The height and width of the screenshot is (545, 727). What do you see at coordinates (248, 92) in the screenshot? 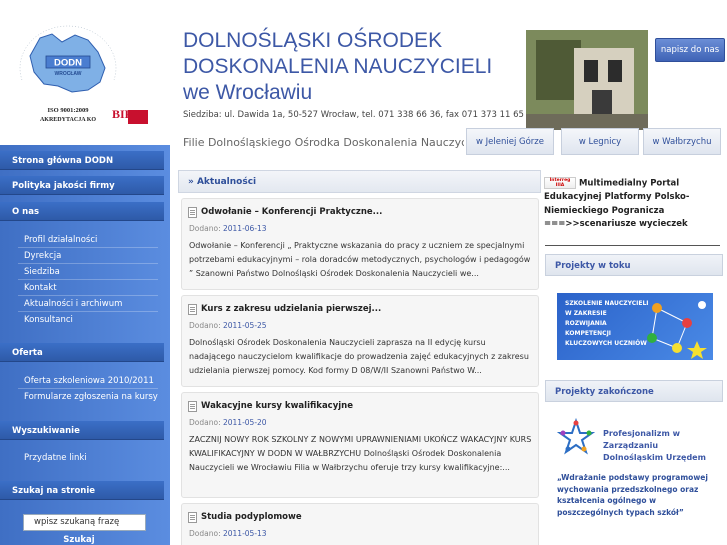
I see `title-line-3: we Wrocławiu` at bounding box center [248, 92].